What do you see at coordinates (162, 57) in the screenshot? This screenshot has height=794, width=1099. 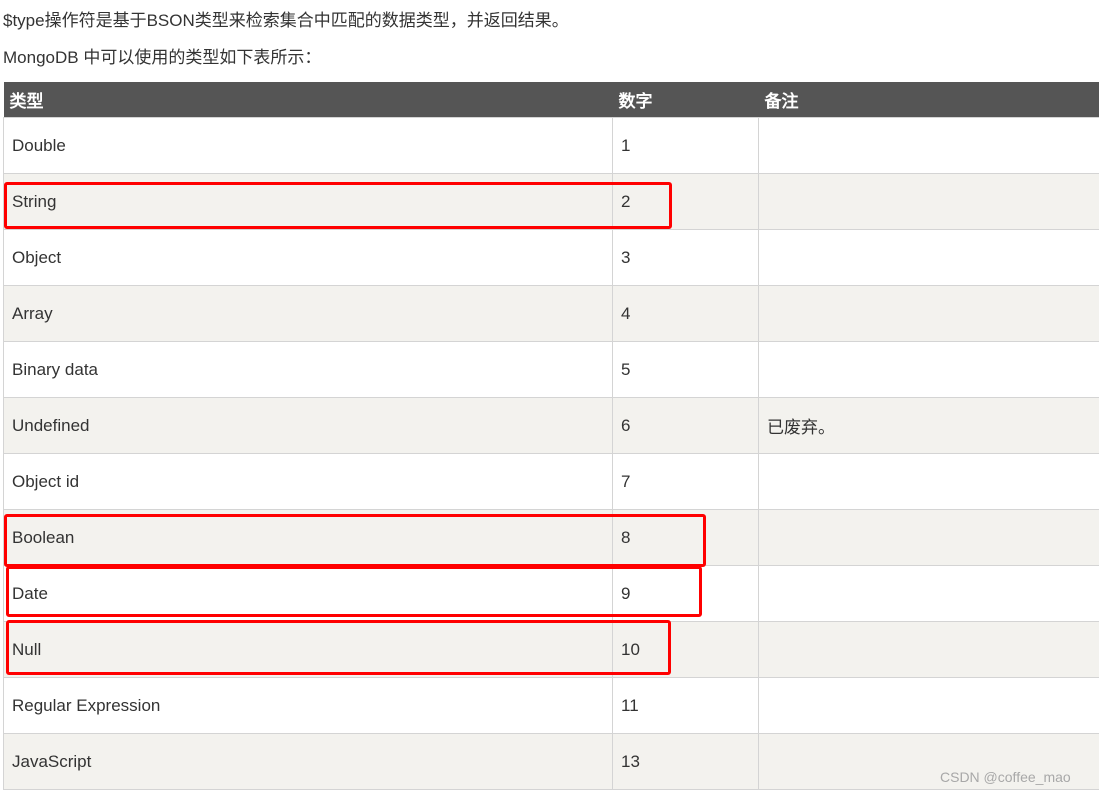 I see `intro-text-line-2: MongoDB 中可以使用的类型如下表所示：` at bounding box center [162, 57].